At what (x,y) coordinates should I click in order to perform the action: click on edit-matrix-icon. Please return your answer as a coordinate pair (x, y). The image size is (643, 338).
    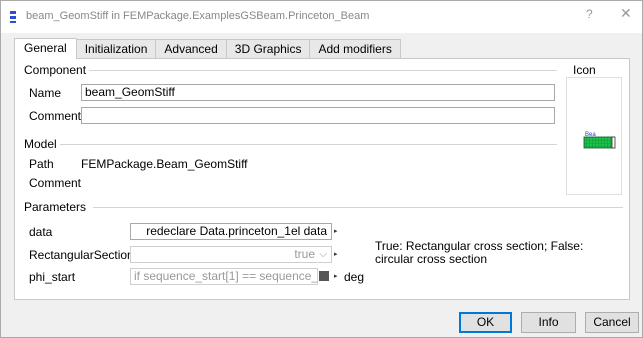
    Looking at the image, I should click on (324, 276).